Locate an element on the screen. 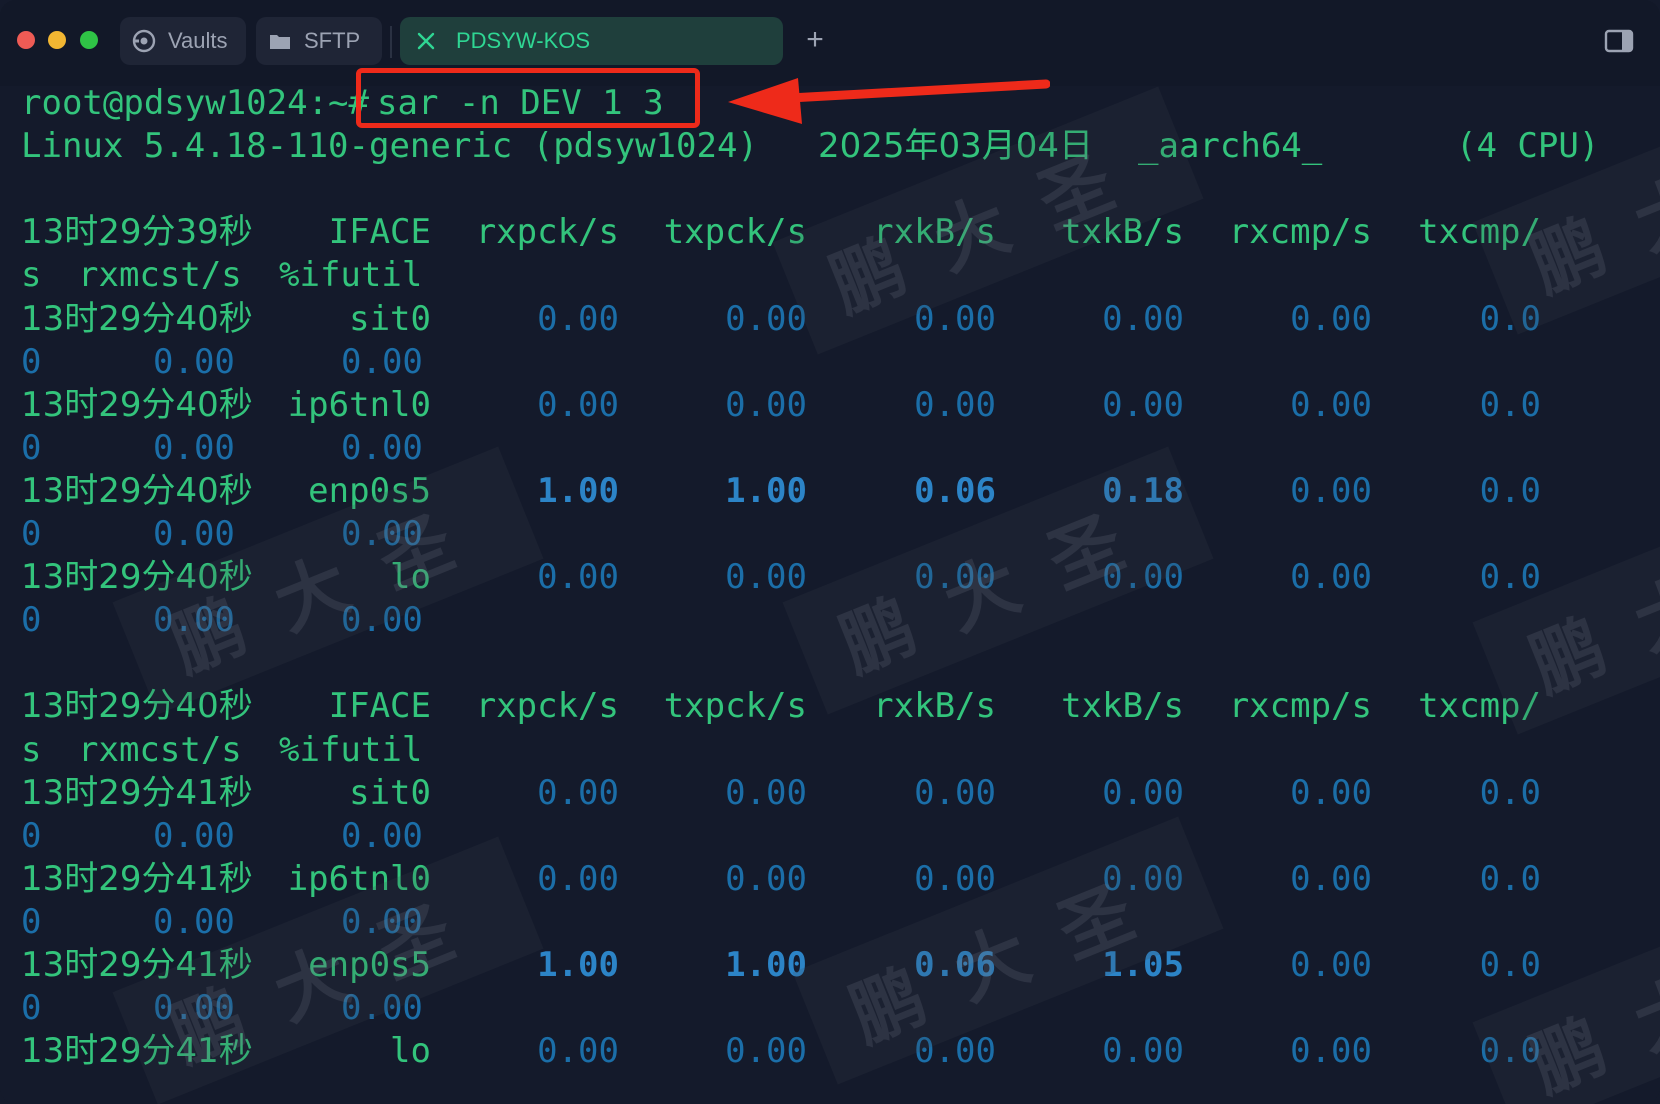  minimize-window-button is located at coordinates (57, 40).